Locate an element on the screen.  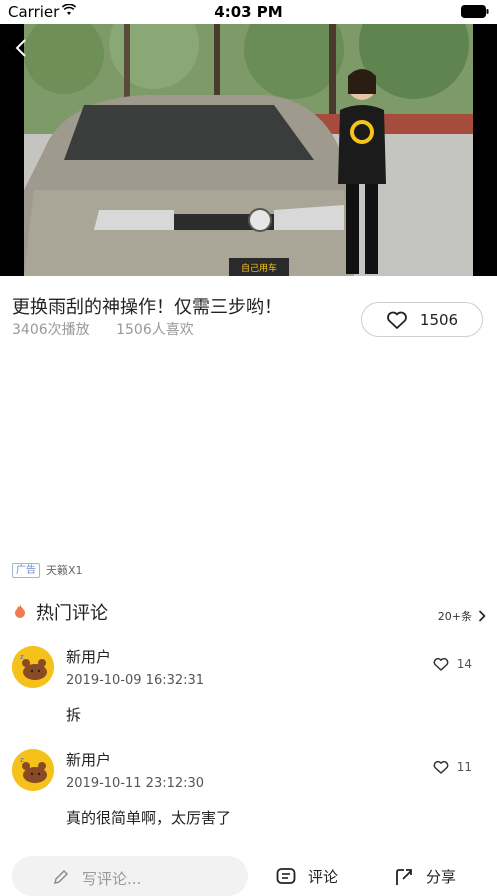
comment-like-button: 14 is located at coordinates (452, 664).